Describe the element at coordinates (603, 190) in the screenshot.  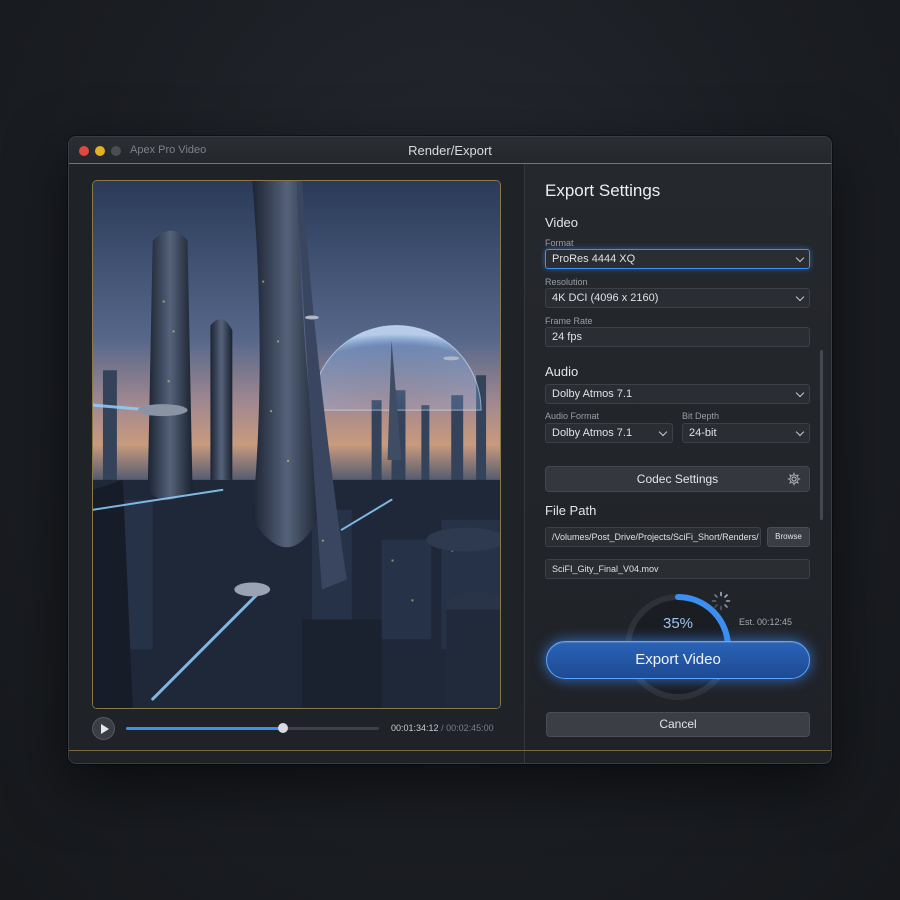
I see `panel-title: Export Settings` at that location.